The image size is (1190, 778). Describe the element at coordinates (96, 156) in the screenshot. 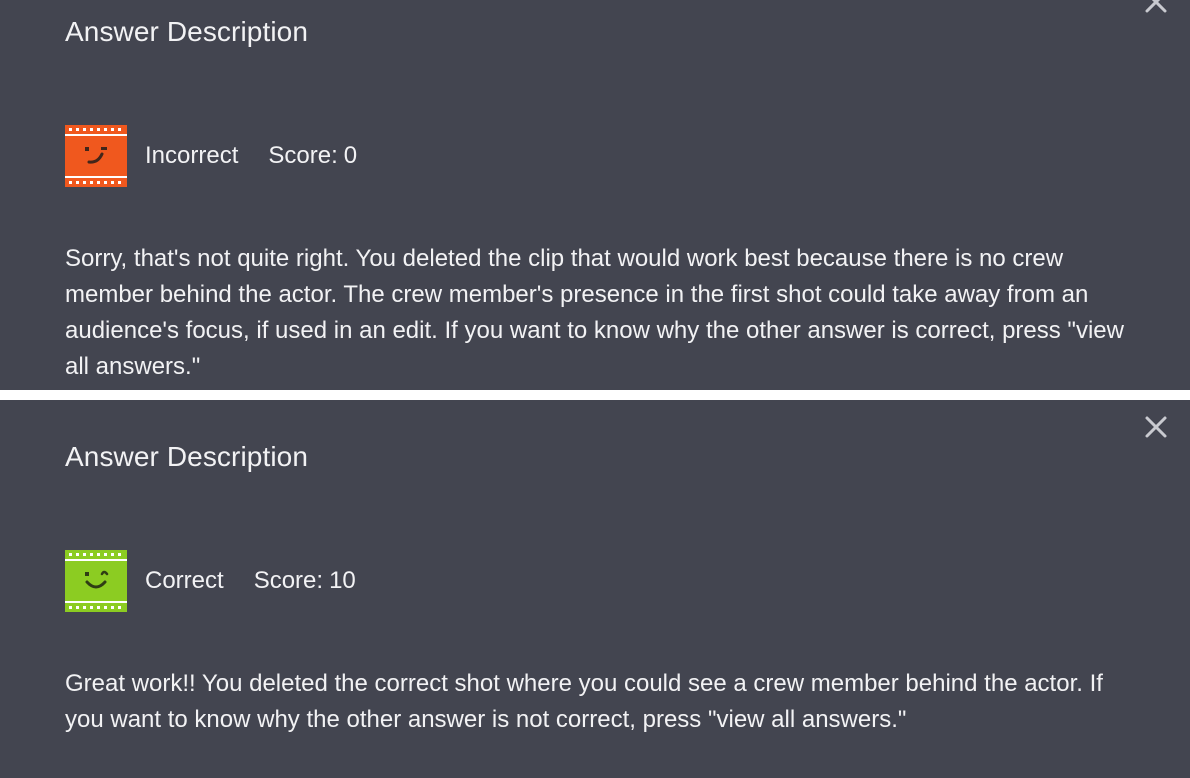

I see `film-frown-icon` at that location.